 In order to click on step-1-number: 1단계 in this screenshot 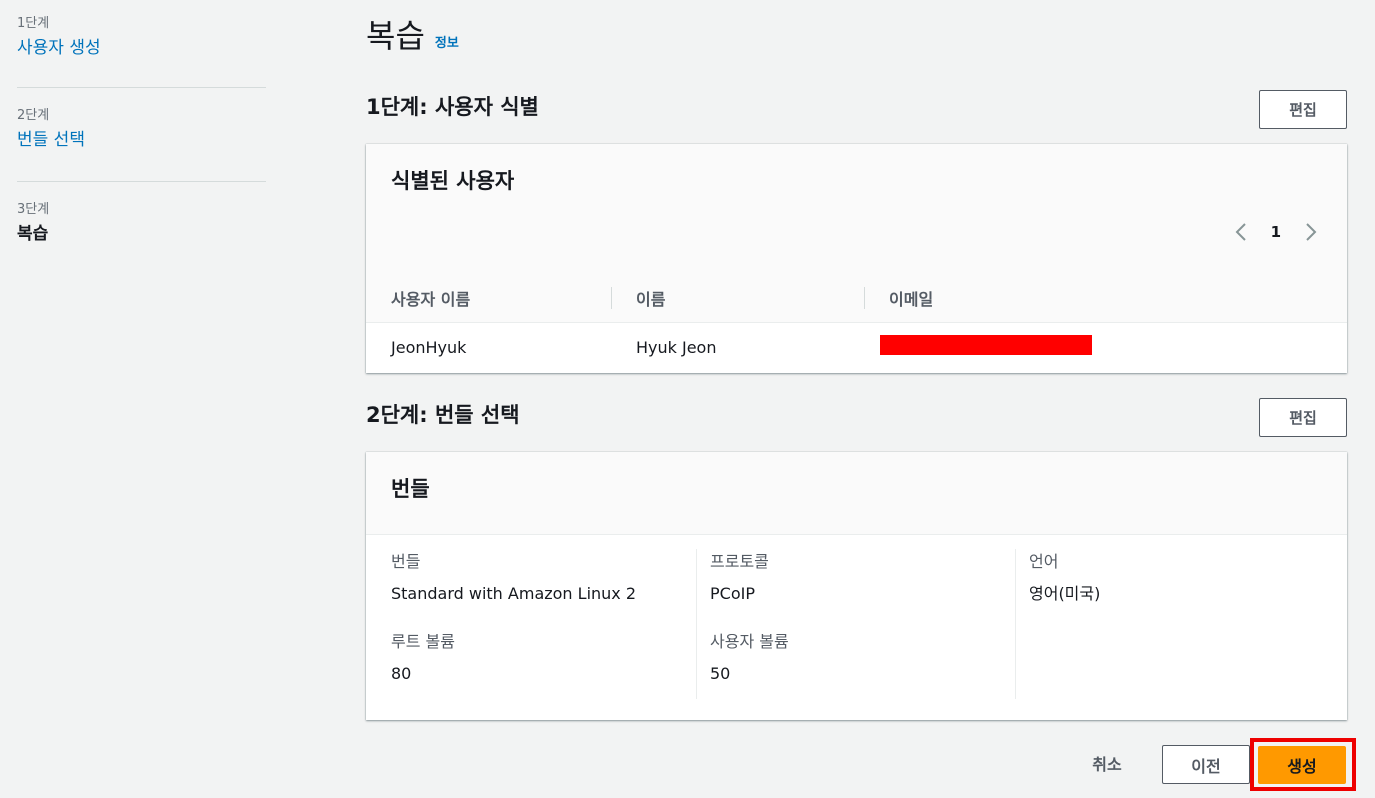, I will do `click(33, 23)`.